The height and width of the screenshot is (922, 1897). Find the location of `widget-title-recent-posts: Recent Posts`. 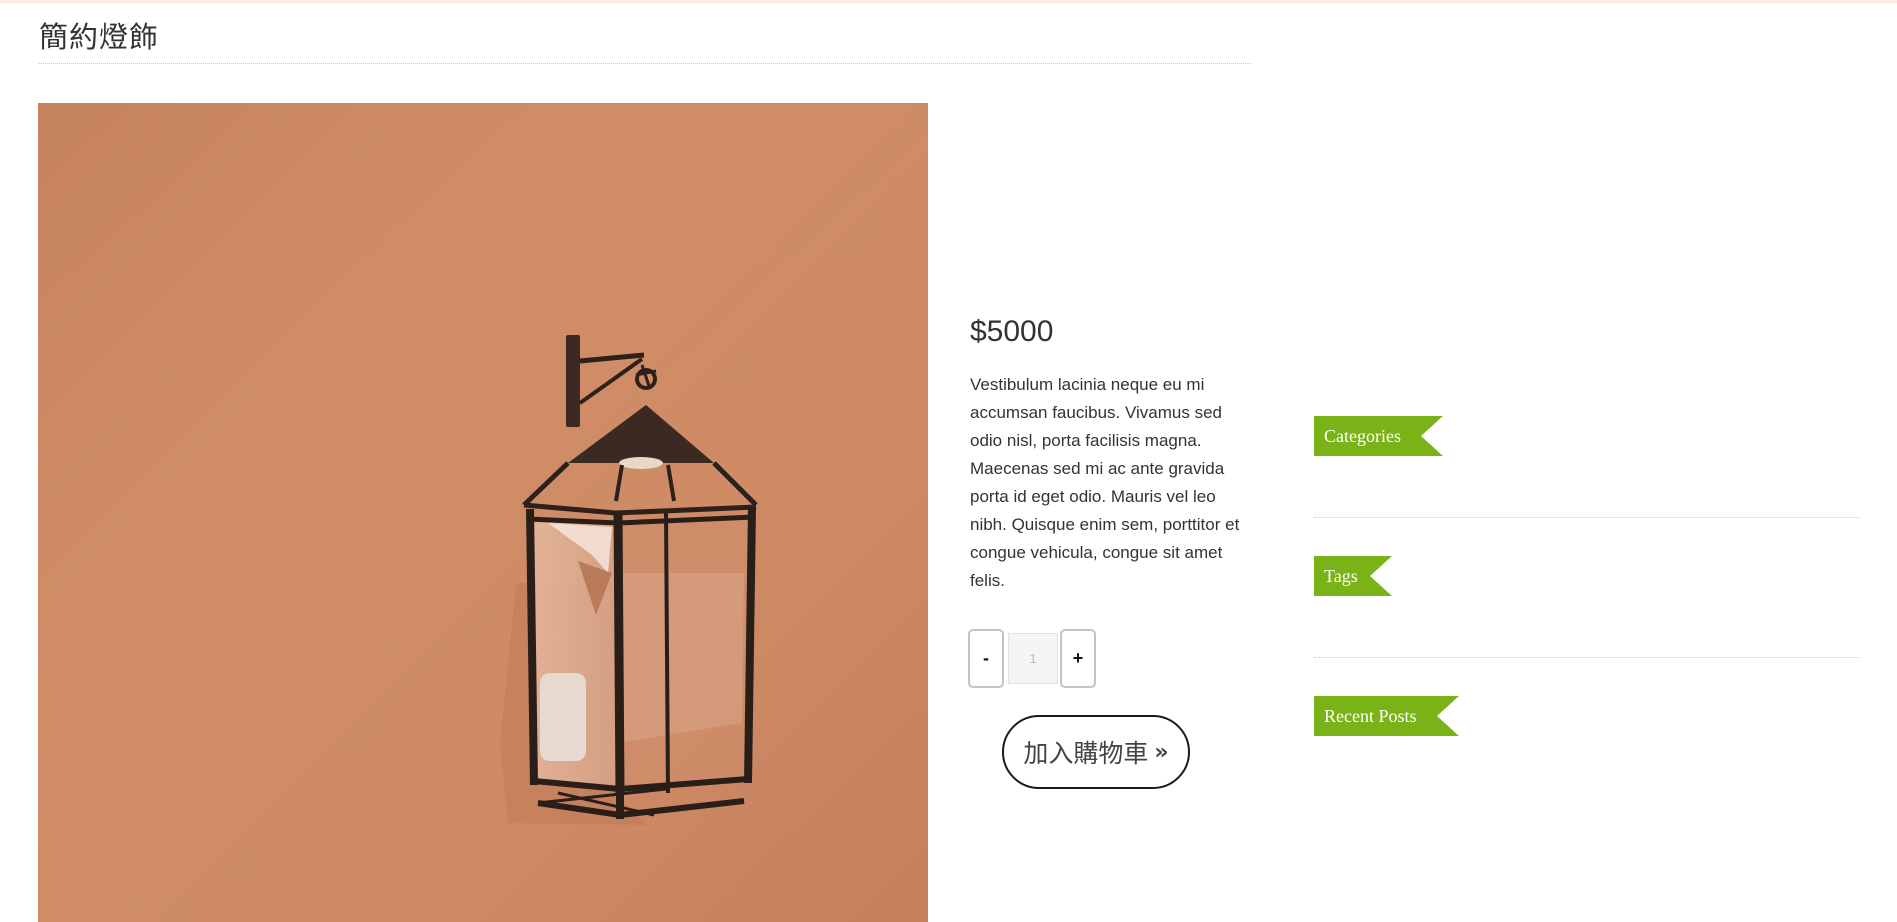

widget-title-recent-posts: Recent Posts is located at coordinates (1386, 716).